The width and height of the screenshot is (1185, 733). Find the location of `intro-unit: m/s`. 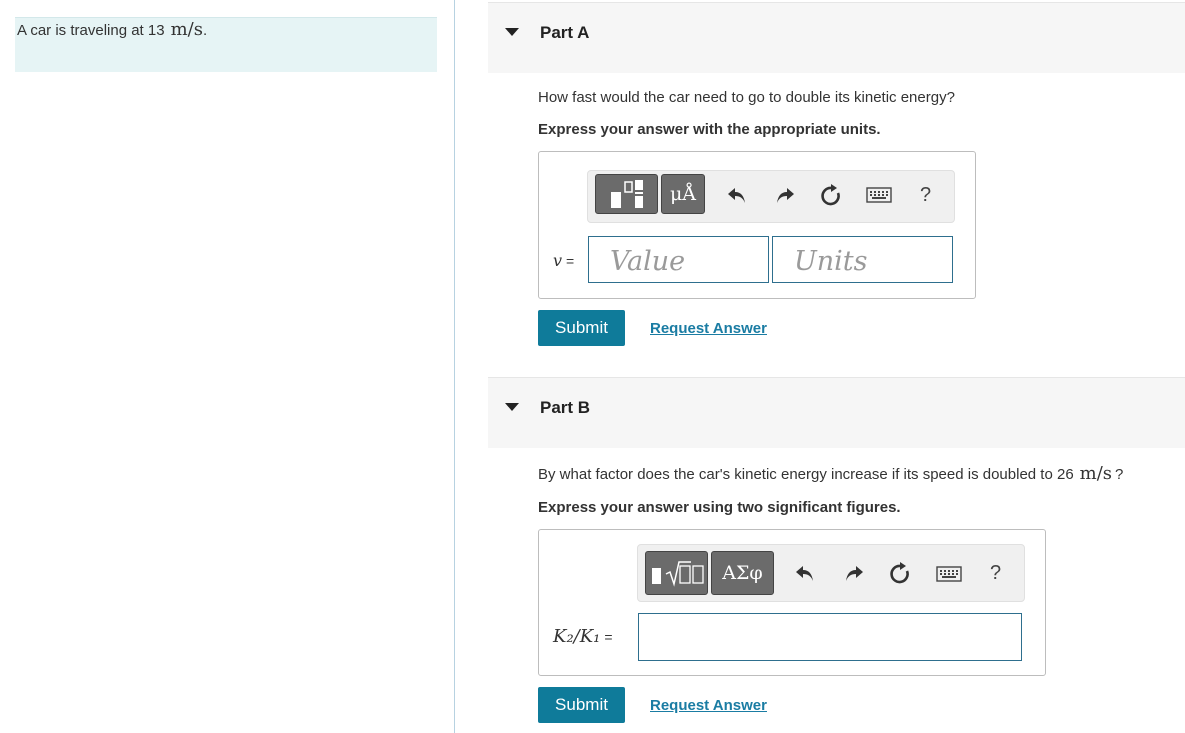

intro-unit: m/s is located at coordinates (186, 29).